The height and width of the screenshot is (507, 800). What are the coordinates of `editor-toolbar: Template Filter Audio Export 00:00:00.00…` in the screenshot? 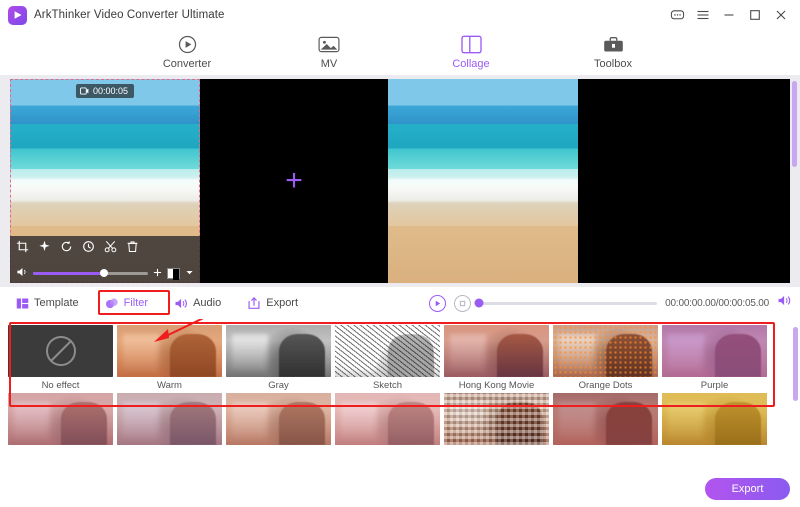 It's located at (400, 303).